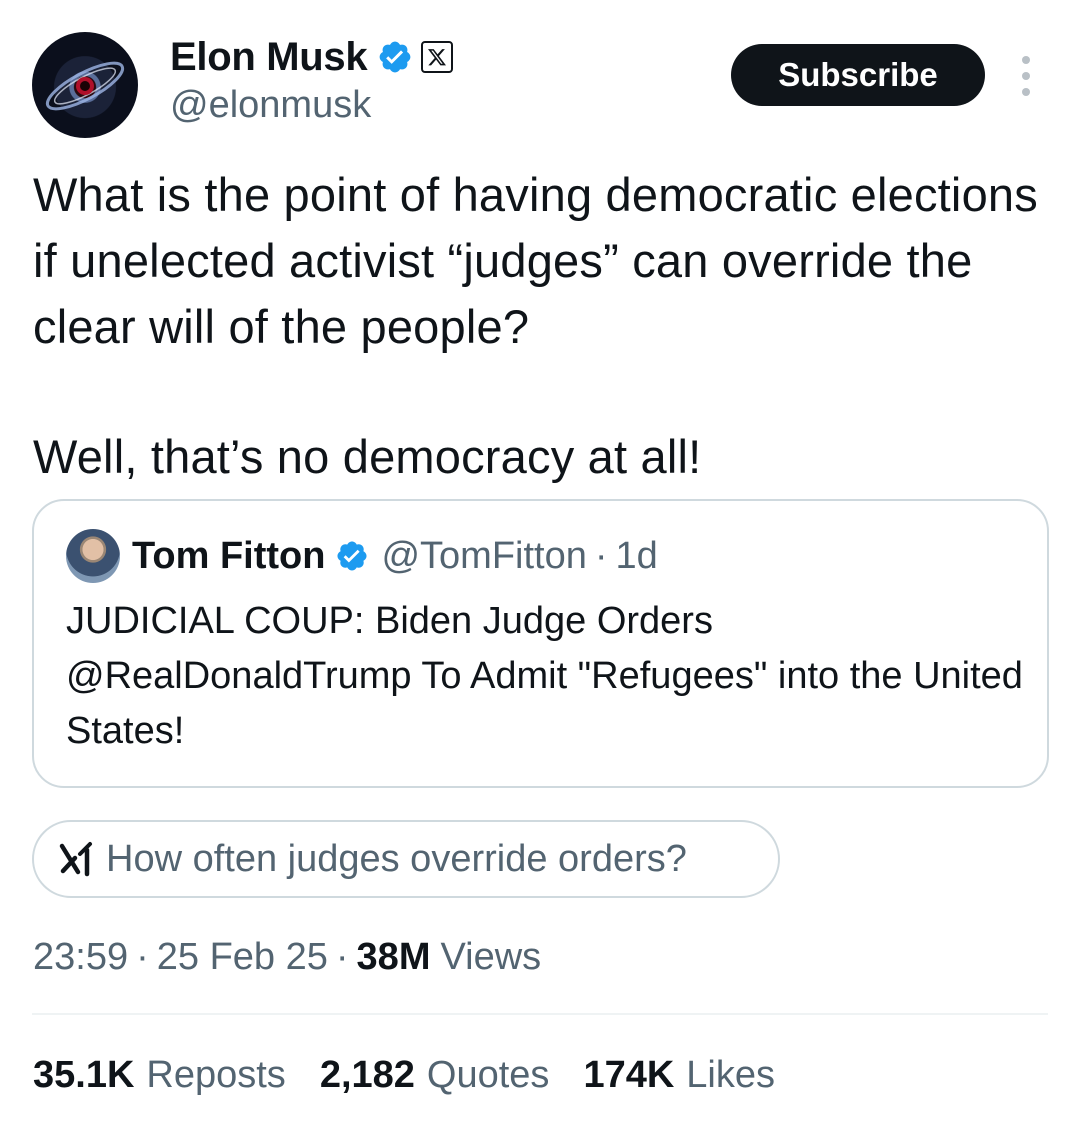  Describe the element at coordinates (730, 1074) in the screenshot. I see `stat-label: Likes` at that location.